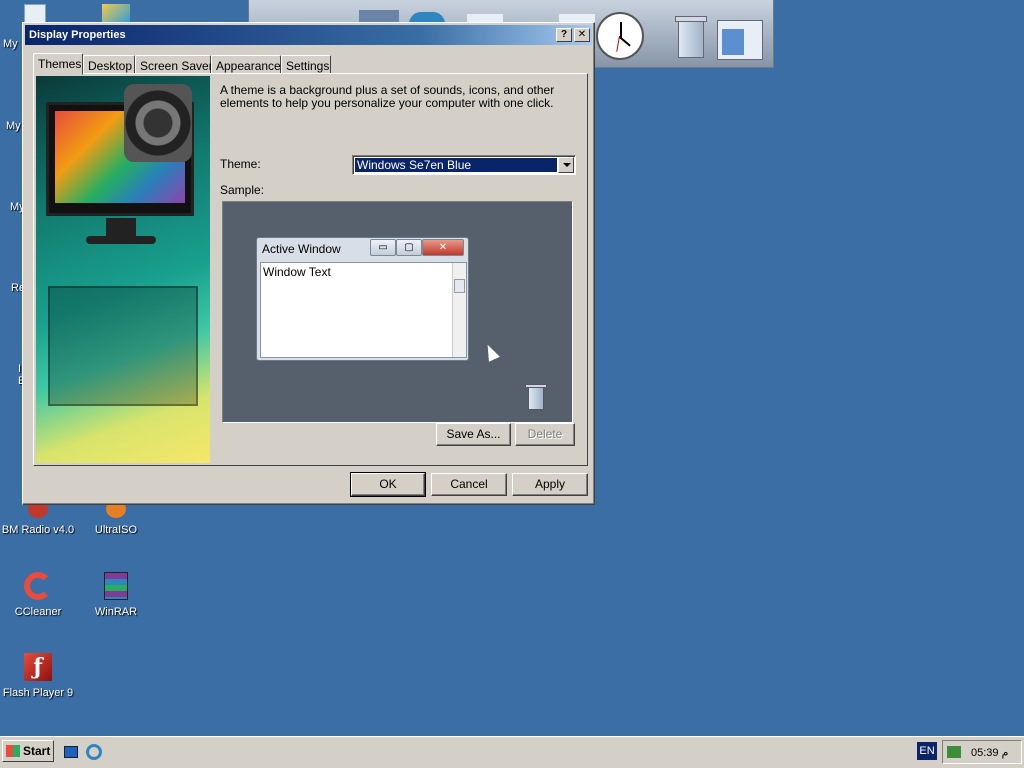  What do you see at coordinates (301, 249) in the screenshot?
I see `sample-window-title: Active Window` at bounding box center [301, 249].